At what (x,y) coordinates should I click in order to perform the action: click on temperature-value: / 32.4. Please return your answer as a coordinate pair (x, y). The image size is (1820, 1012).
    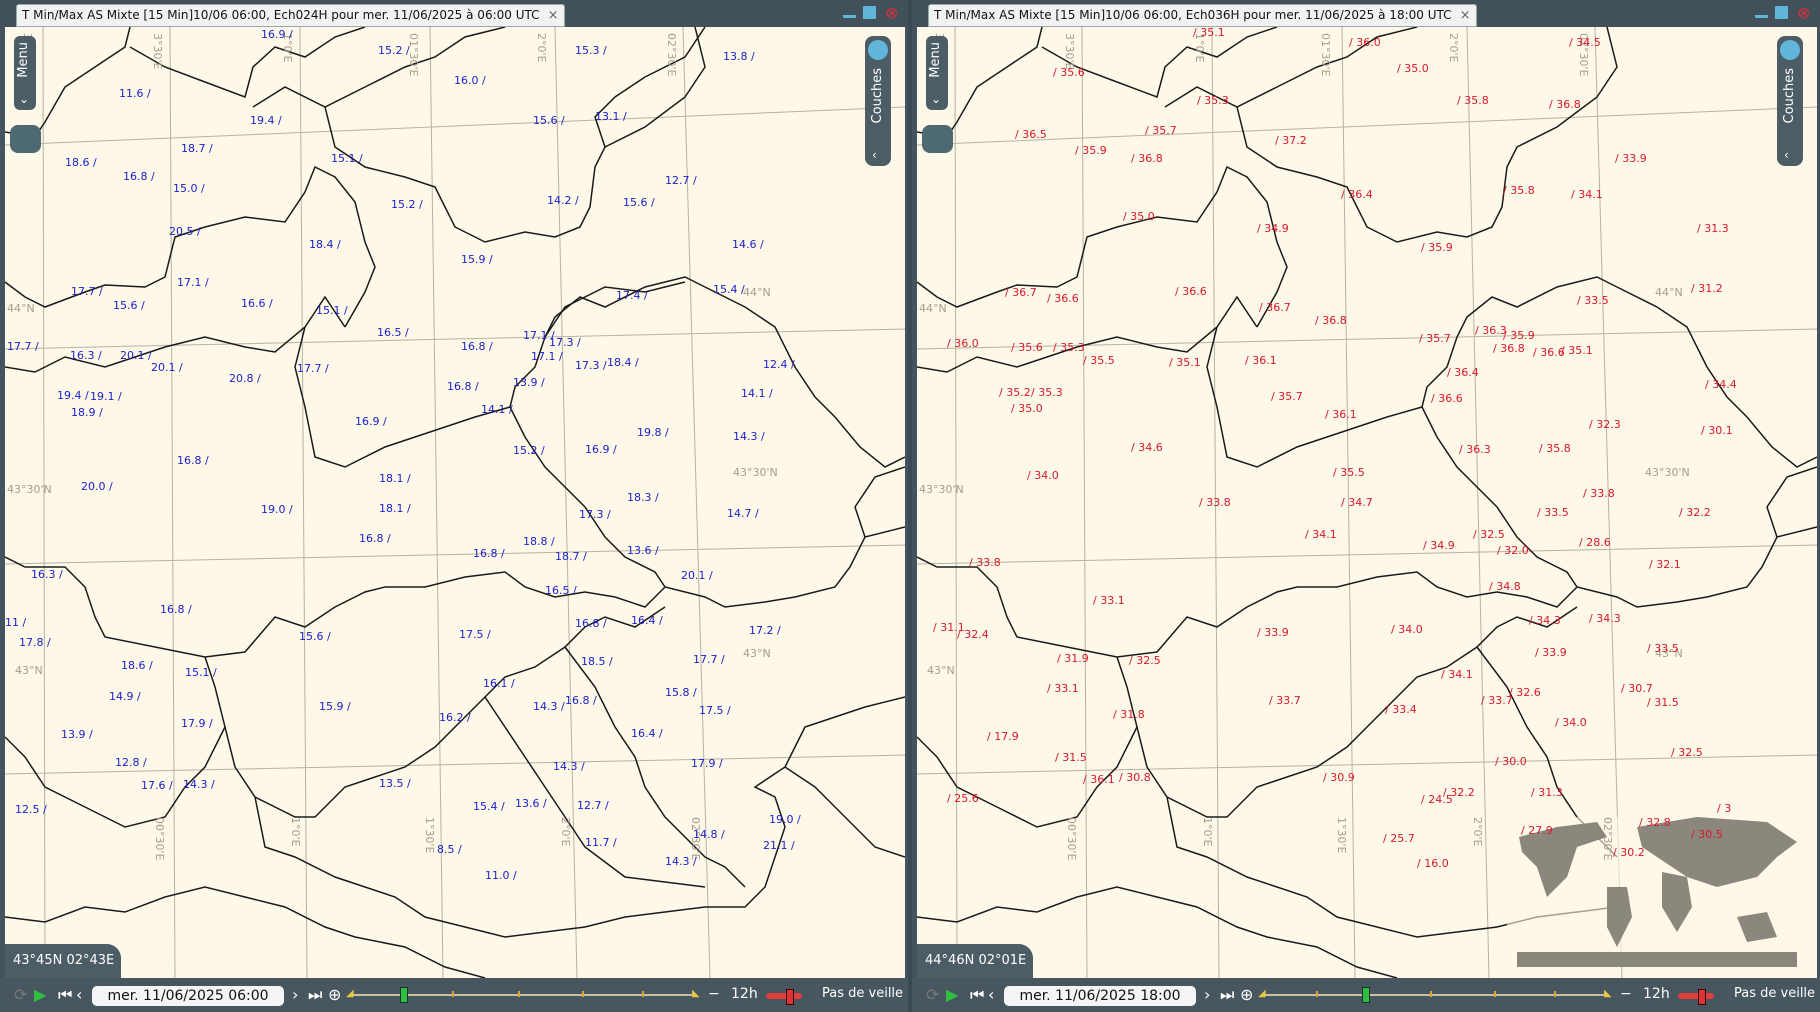
    Looking at the image, I should click on (973, 634).